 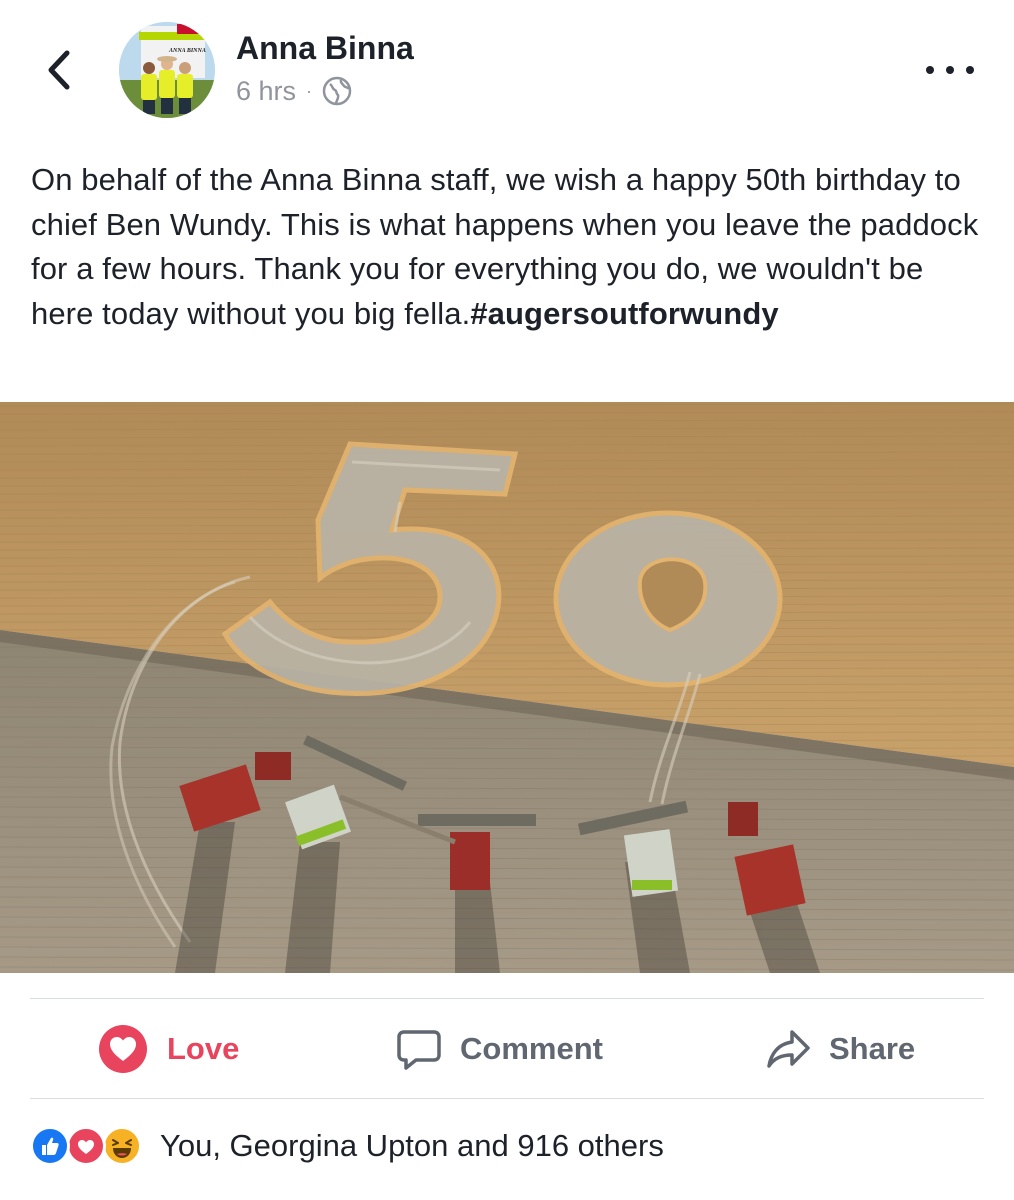 What do you see at coordinates (507, 998) in the screenshot?
I see `actions-divider-top` at bounding box center [507, 998].